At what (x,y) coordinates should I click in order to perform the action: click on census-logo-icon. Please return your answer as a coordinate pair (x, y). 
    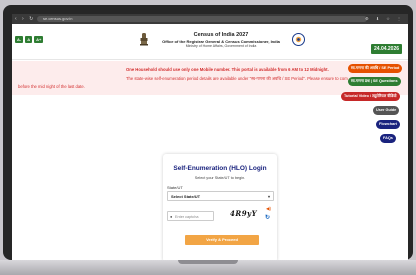
    Looking at the image, I should click on (298, 39).